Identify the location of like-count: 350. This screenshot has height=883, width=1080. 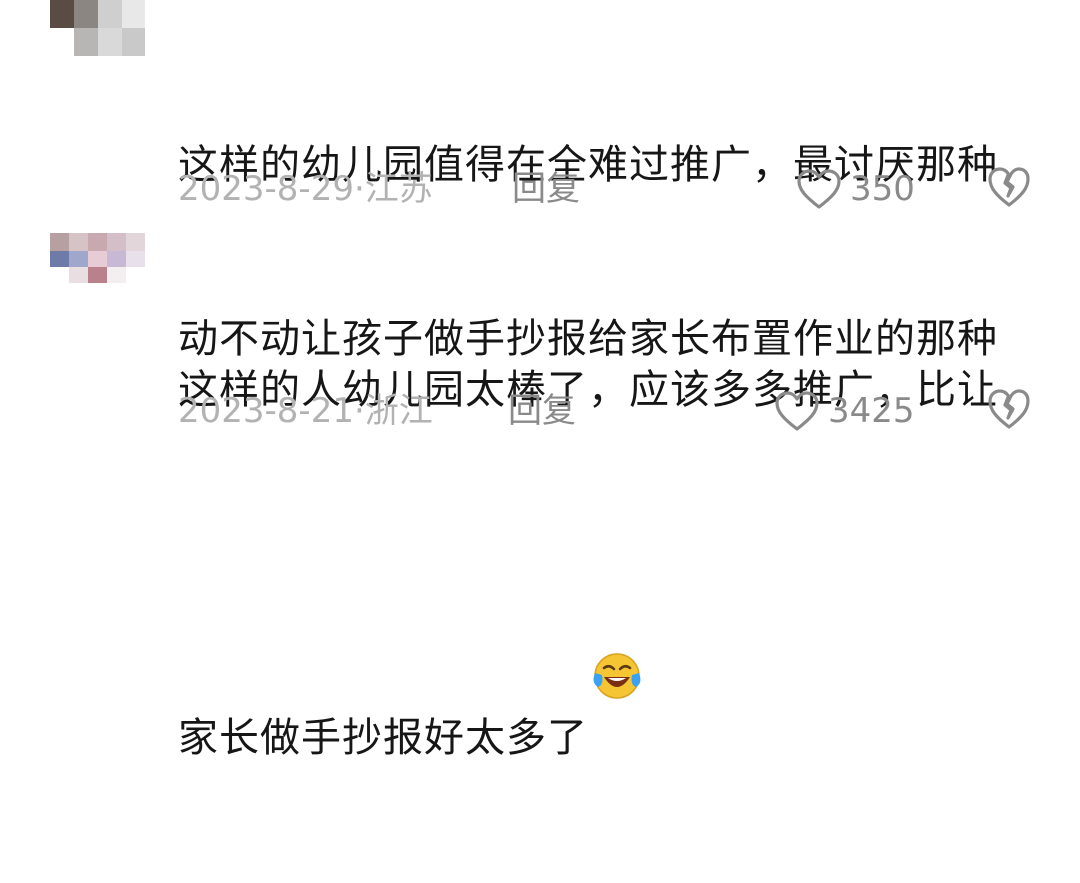
(882, 189).